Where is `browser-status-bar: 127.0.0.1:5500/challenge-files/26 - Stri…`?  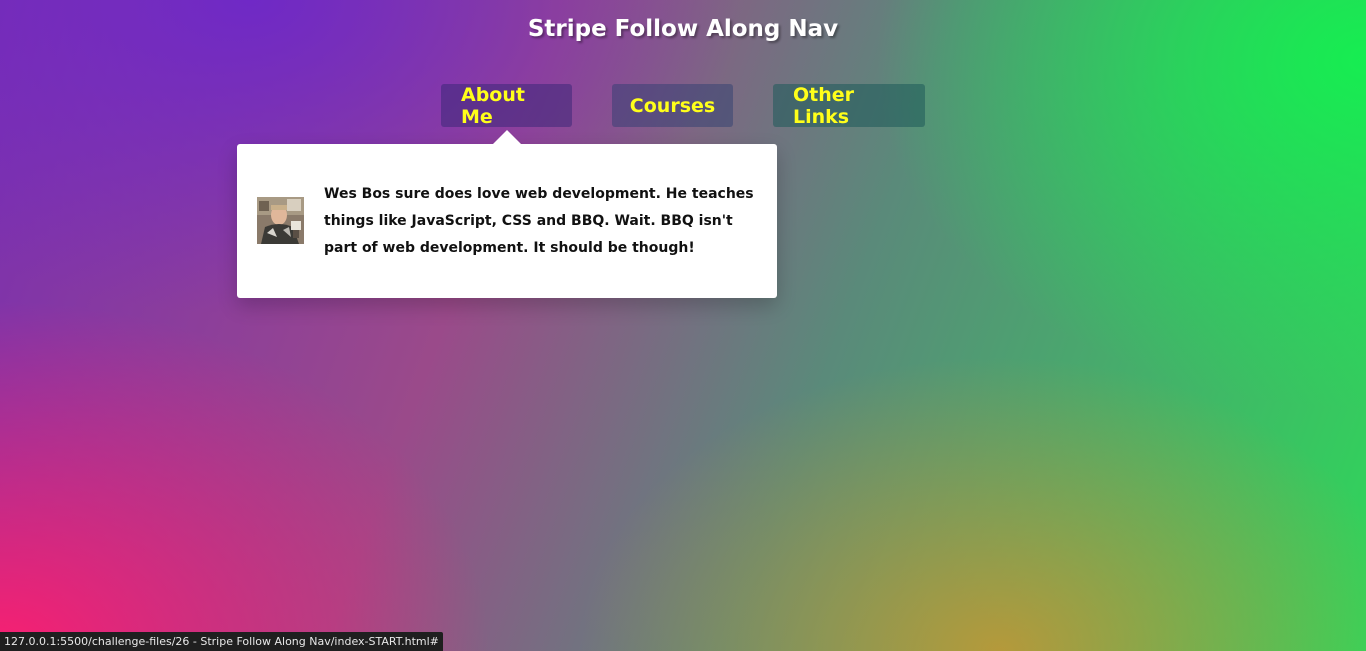
browser-status-bar: 127.0.0.1:5500/challenge-files/26 - Stri… is located at coordinates (221, 641).